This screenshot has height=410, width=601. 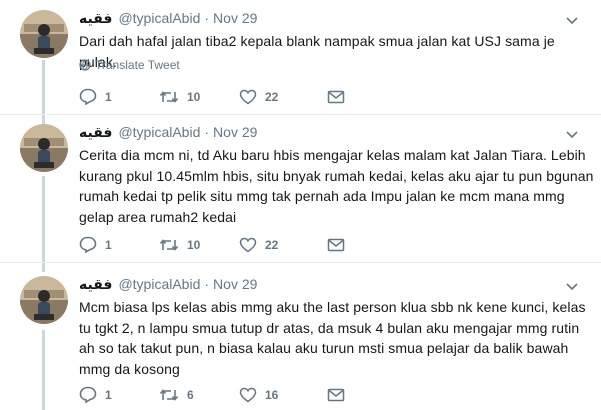 I want to click on globe-icon, so click(x=85, y=65).